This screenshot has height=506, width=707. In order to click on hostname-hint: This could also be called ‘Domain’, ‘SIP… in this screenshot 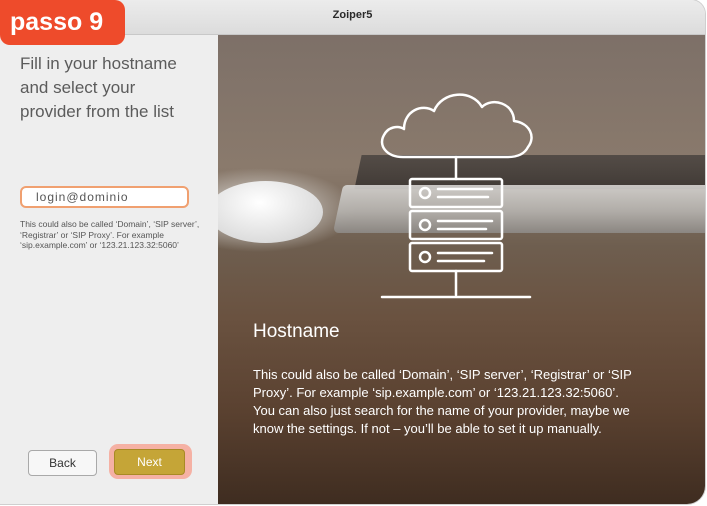, I will do `click(110, 234)`.